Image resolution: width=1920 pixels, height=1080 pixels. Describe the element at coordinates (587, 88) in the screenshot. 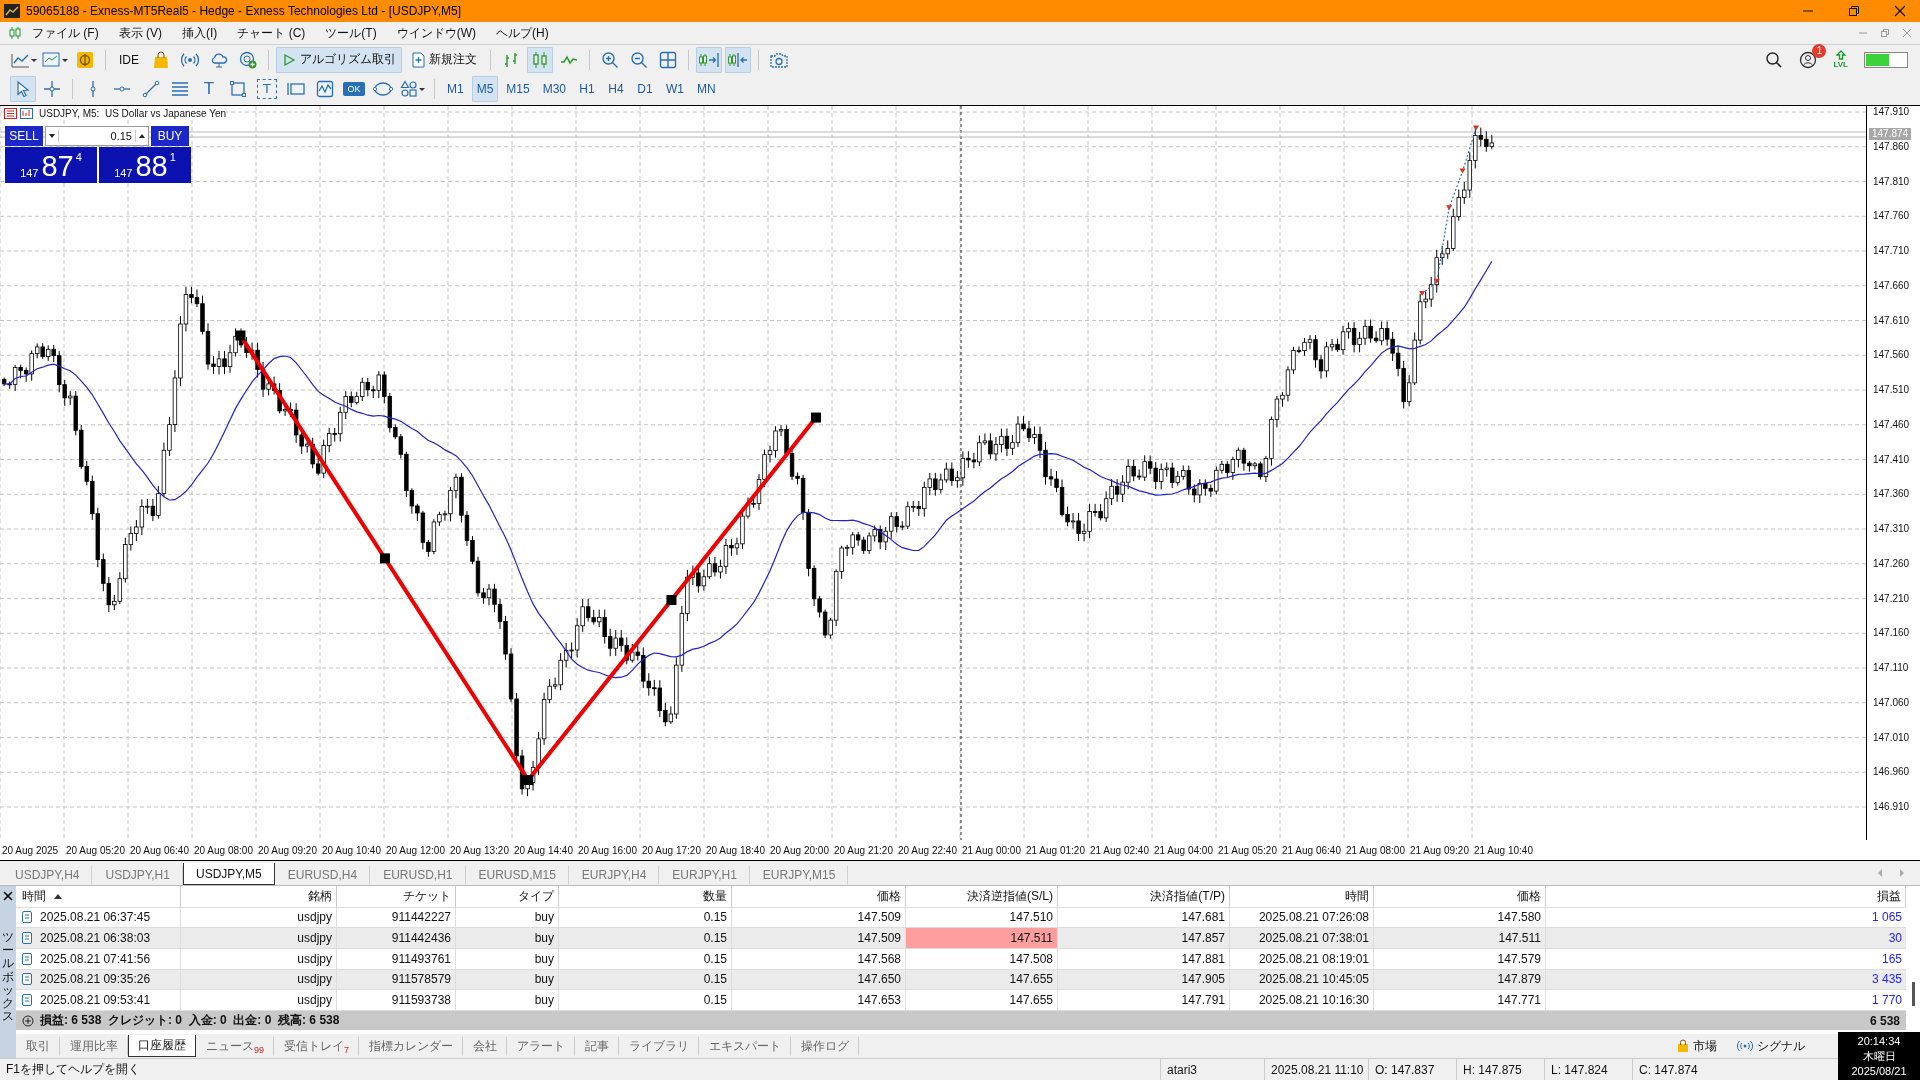

I see `timeframe-button: H1` at that location.